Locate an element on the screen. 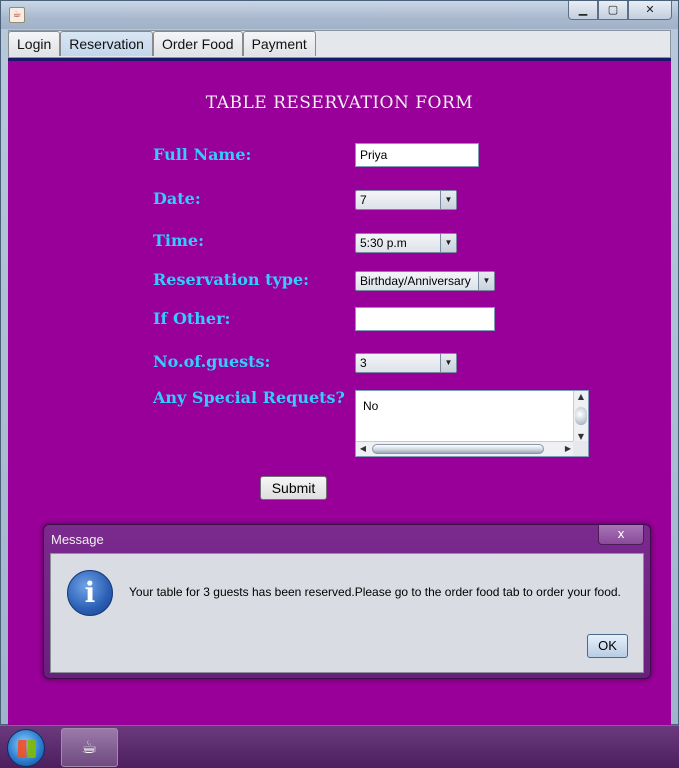  if-other-label: If Other: is located at coordinates (192, 318).